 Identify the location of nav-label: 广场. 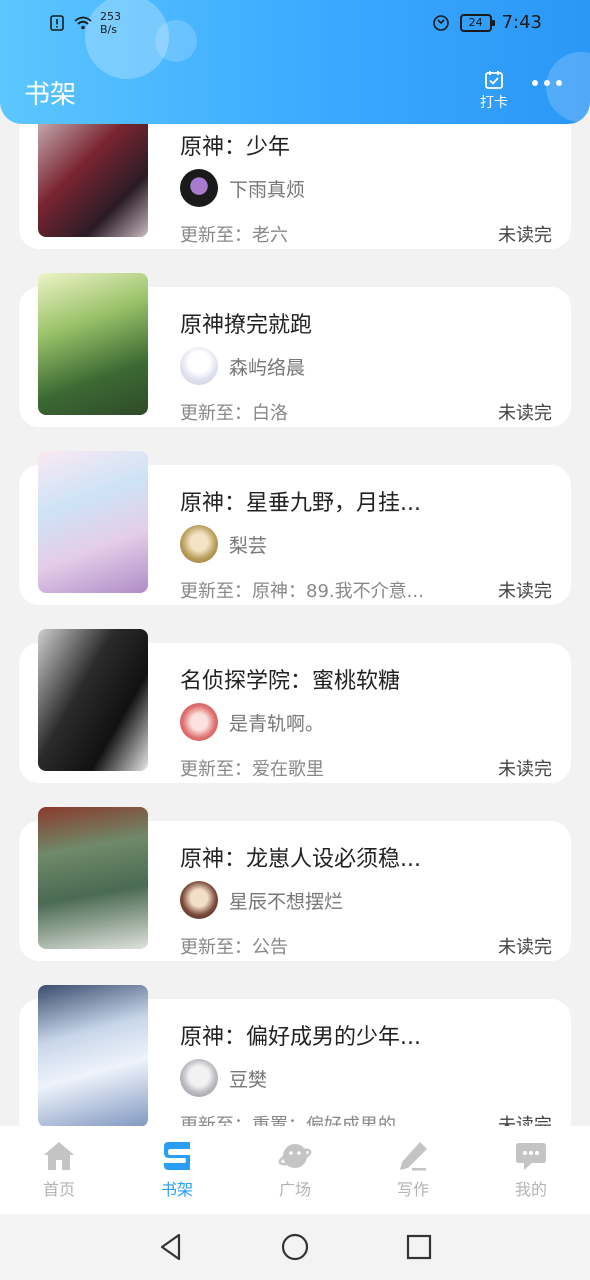
(294, 1189).